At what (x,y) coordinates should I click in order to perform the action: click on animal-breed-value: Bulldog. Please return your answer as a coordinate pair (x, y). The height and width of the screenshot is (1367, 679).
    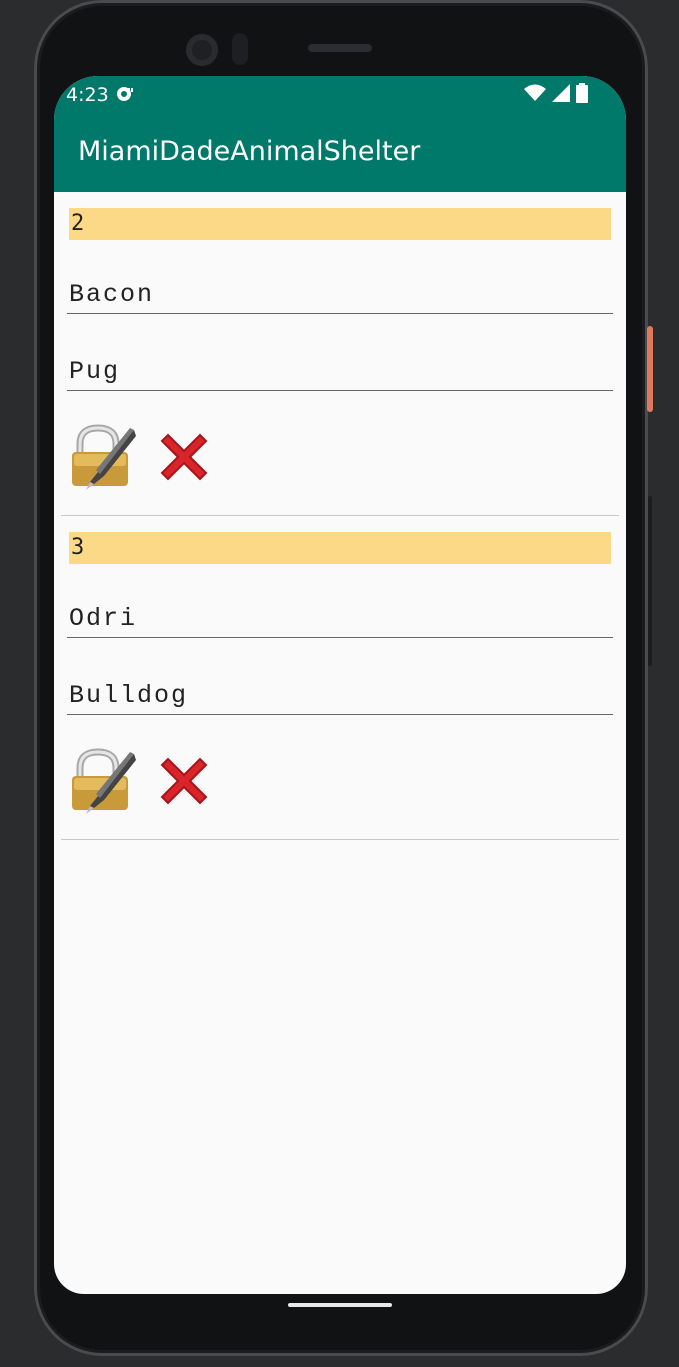
    Looking at the image, I should click on (129, 695).